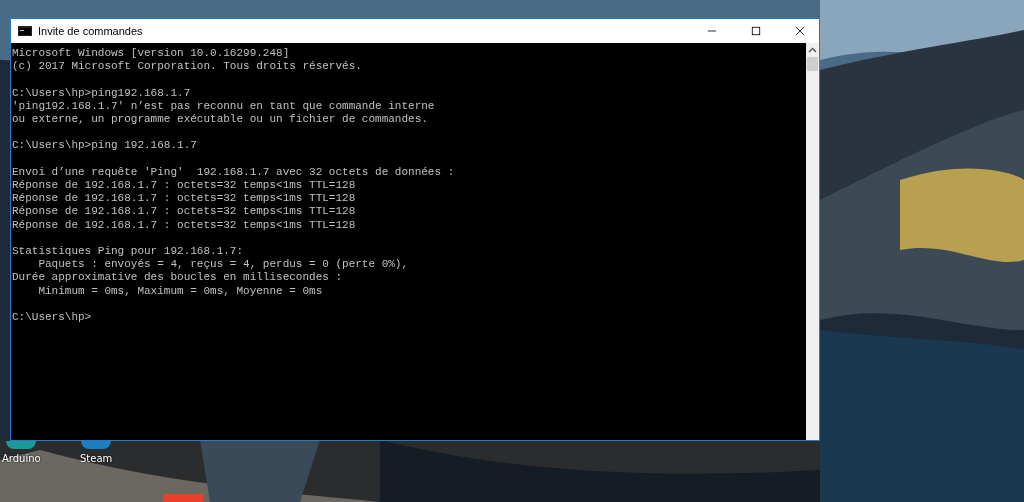 This screenshot has height=502, width=1024. Describe the element at coordinates (187, 67) in the screenshot. I see `console-line: (c) 2017 Microsoft Corporation. Tous droits réservés.` at that location.